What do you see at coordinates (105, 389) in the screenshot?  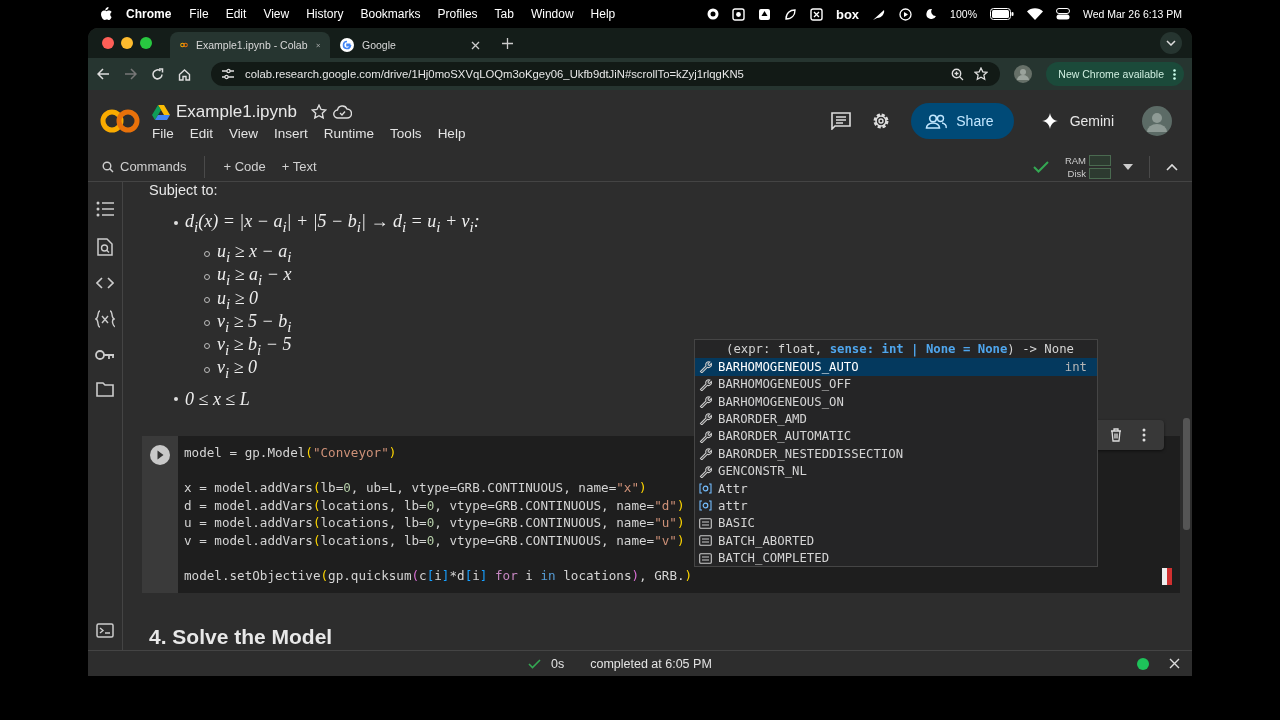 I see `folder-icon` at bounding box center [105, 389].